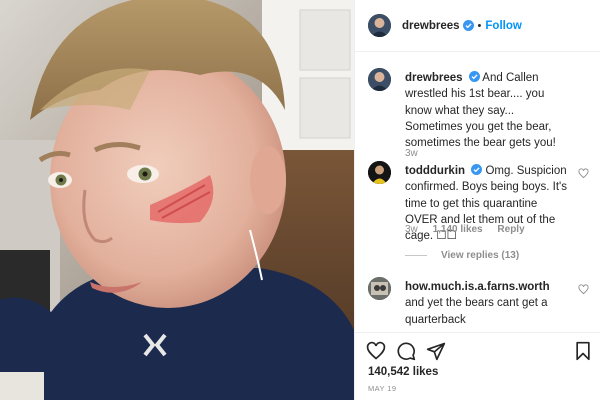 Image resolution: width=600 pixels, height=400 pixels. I want to click on comment-likes: 1,140 likes, so click(458, 229).